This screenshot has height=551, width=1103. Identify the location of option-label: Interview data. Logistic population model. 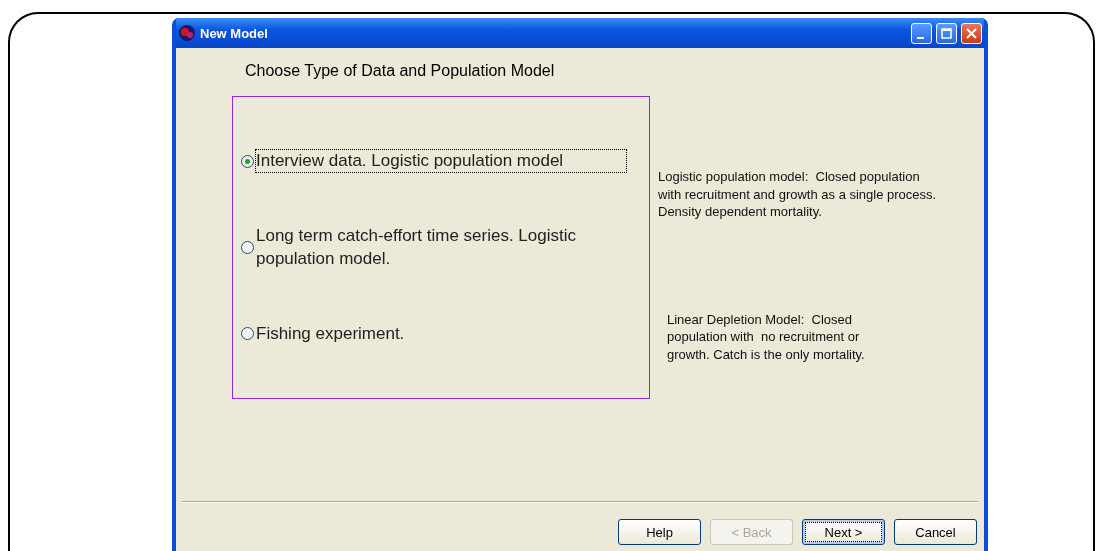
(441, 161).